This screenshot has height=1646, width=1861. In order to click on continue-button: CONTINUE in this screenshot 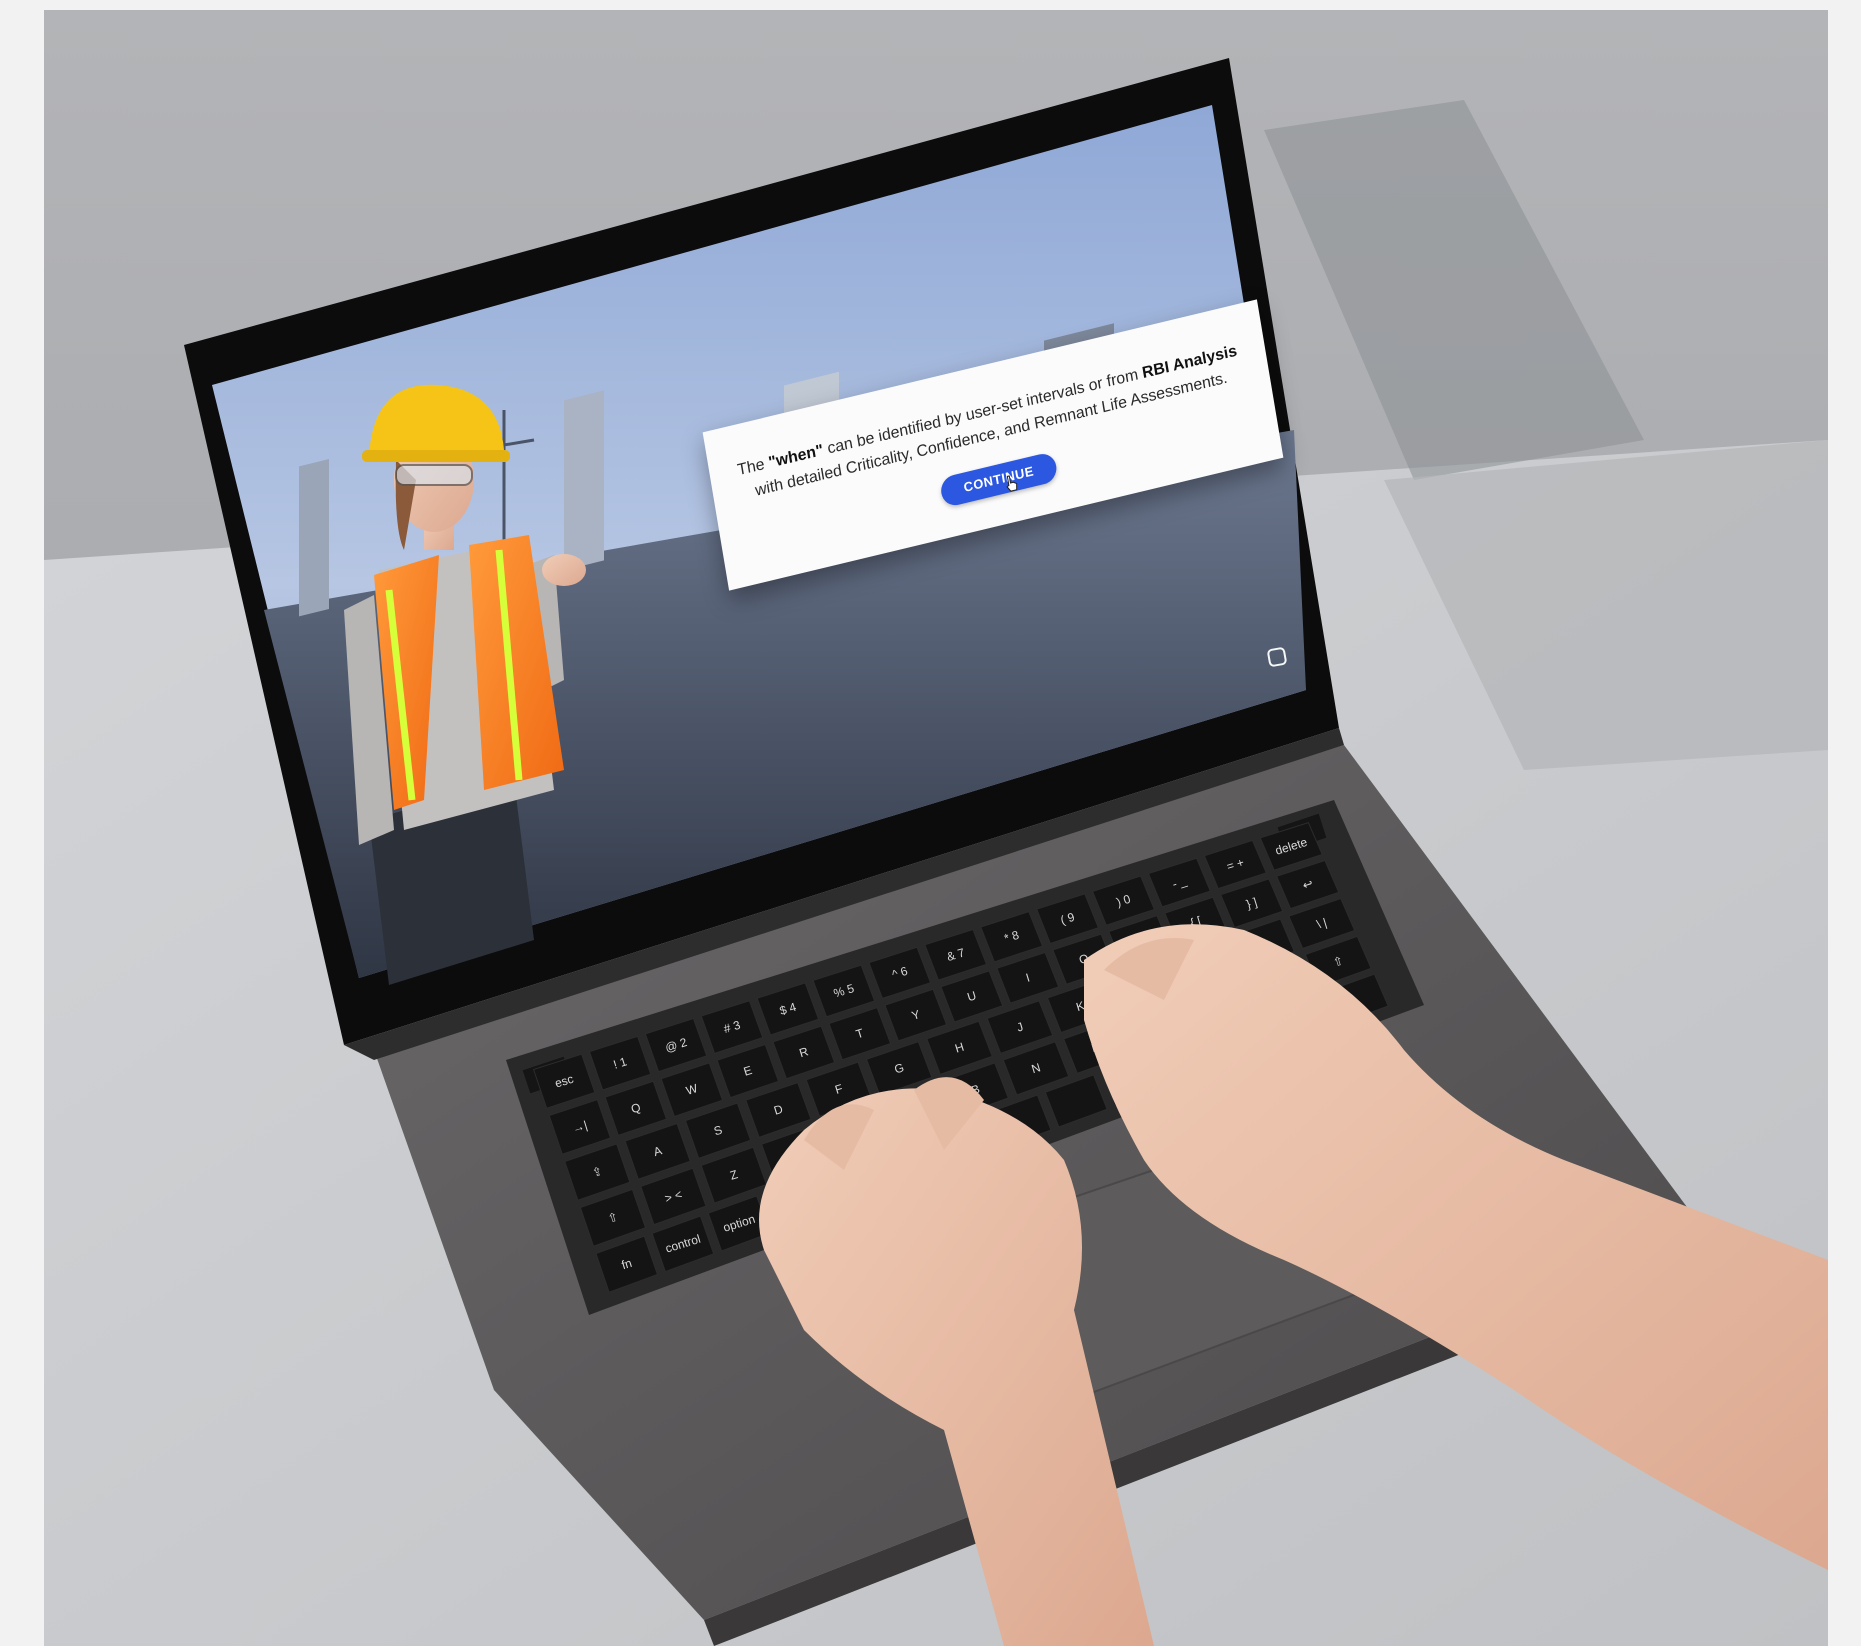, I will do `click(998, 480)`.